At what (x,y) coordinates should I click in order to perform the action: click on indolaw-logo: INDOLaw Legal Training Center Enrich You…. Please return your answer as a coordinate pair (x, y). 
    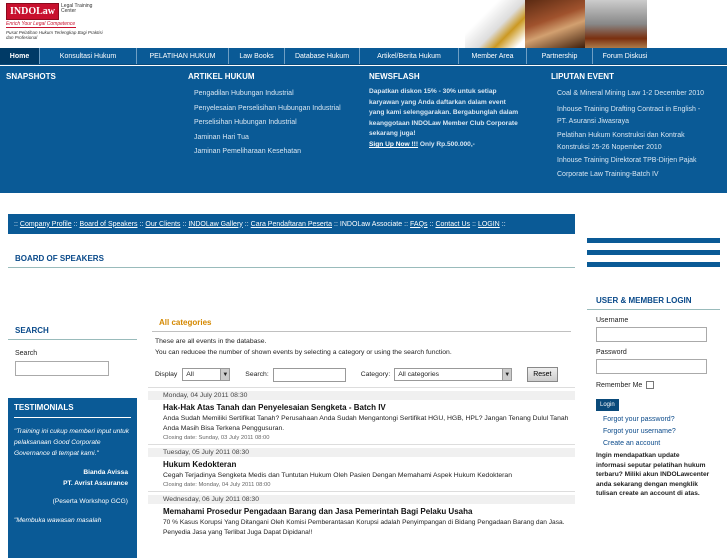
    Looking at the image, I should click on (56, 24).